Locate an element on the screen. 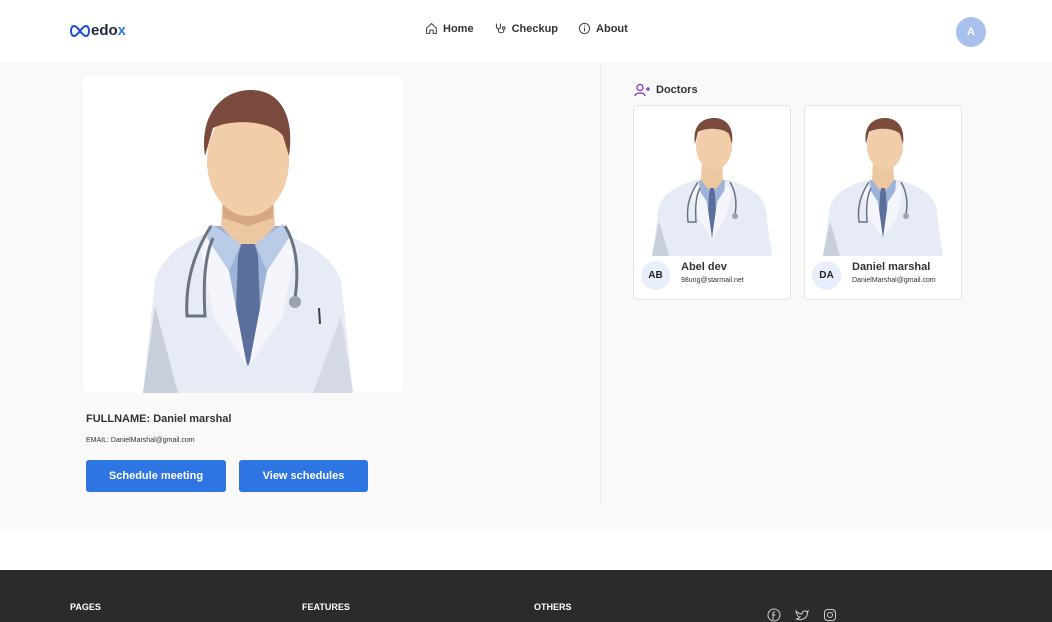 Image resolution: width=1052 pixels, height=622 pixels. doctors-heading: Doctors is located at coordinates (666, 90).